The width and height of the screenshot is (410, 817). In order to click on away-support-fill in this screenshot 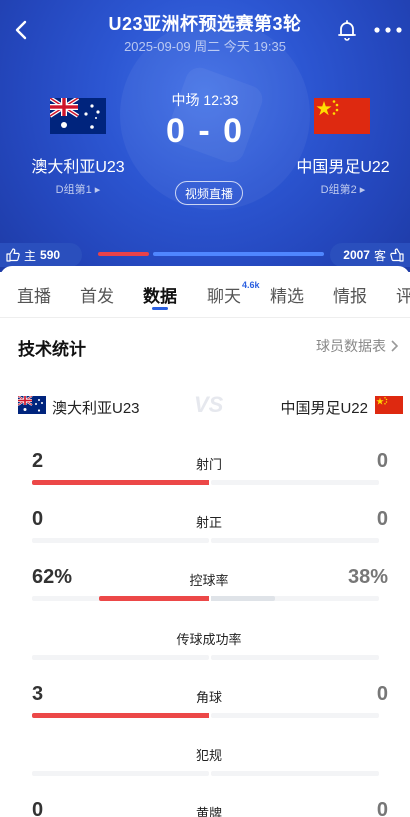, I will do `click(238, 254)`.